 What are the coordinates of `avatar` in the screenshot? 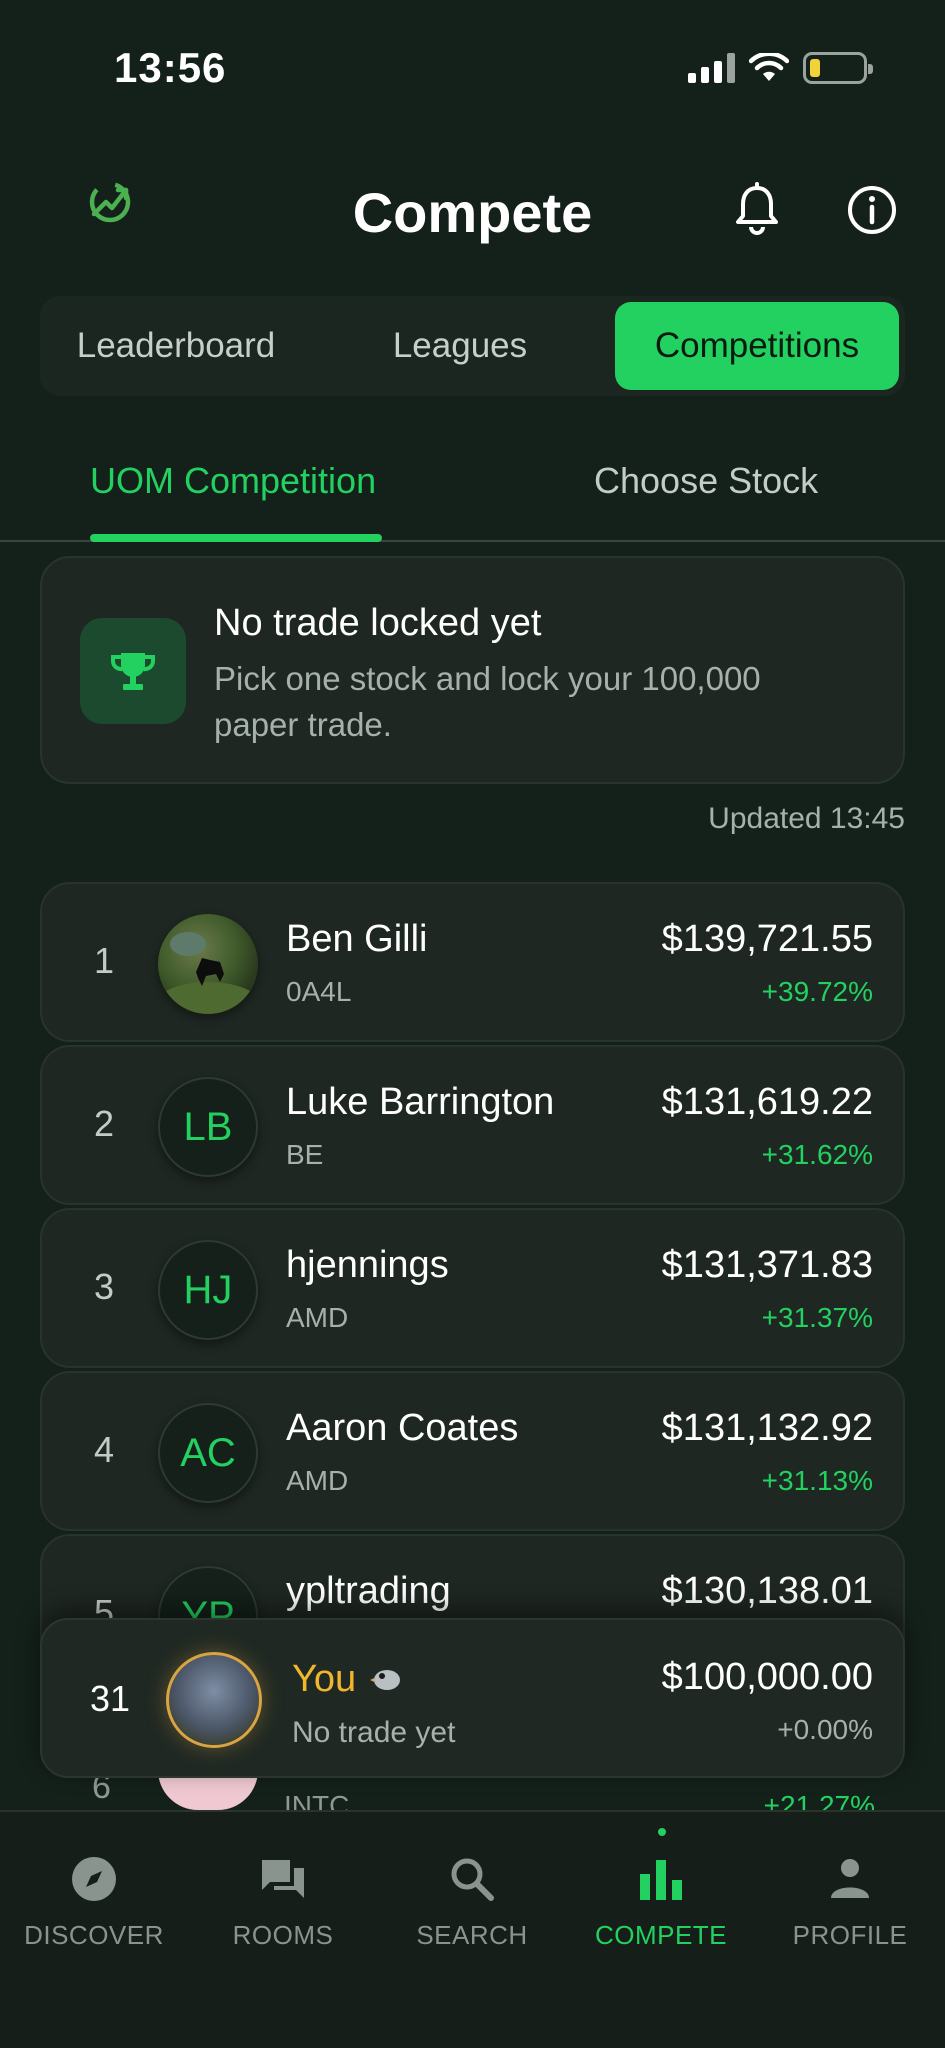 It's located at (208, 964).